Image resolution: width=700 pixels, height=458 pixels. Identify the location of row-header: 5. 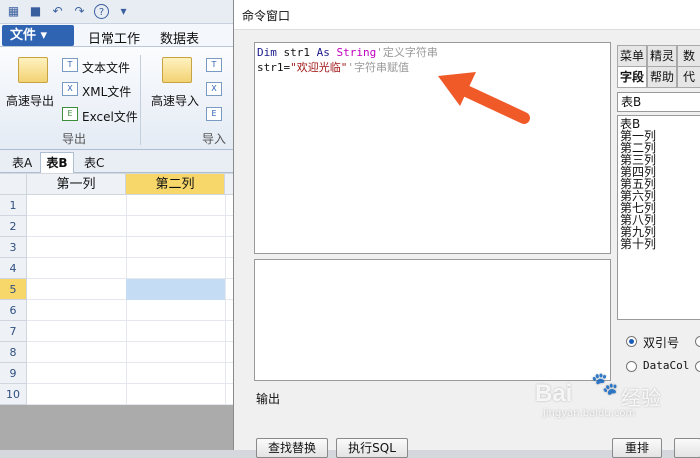
(13, 289).